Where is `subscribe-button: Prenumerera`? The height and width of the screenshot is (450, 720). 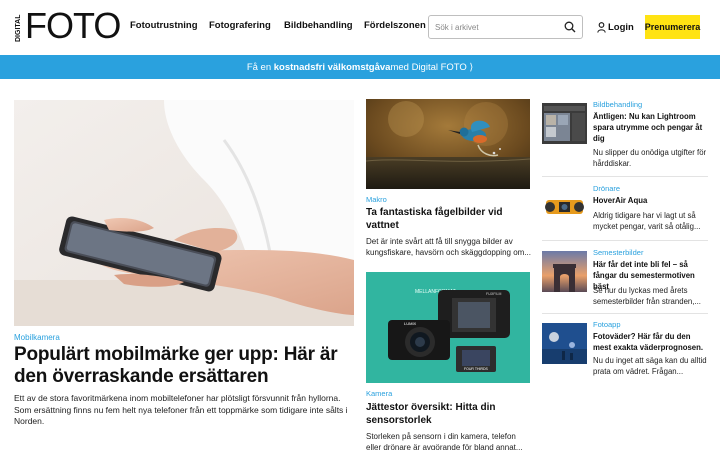 subscribe-button: Prenumerera is located at coordinates (672, 27).